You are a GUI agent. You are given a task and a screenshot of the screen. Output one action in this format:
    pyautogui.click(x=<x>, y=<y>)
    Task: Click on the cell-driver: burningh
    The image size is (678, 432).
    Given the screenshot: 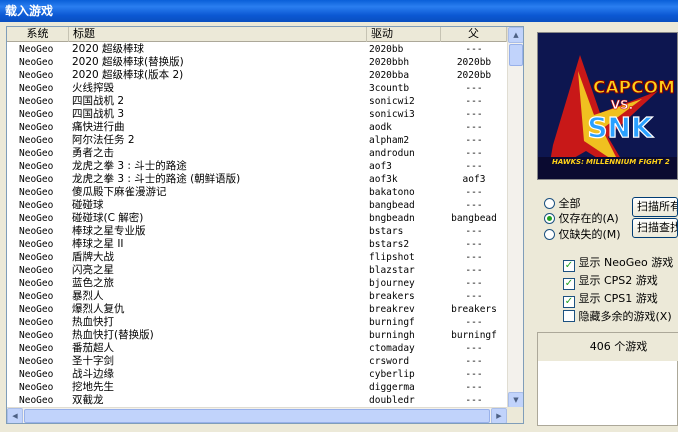 What is the action you would take?
    pyautogui.click(x=392, y=335)
    